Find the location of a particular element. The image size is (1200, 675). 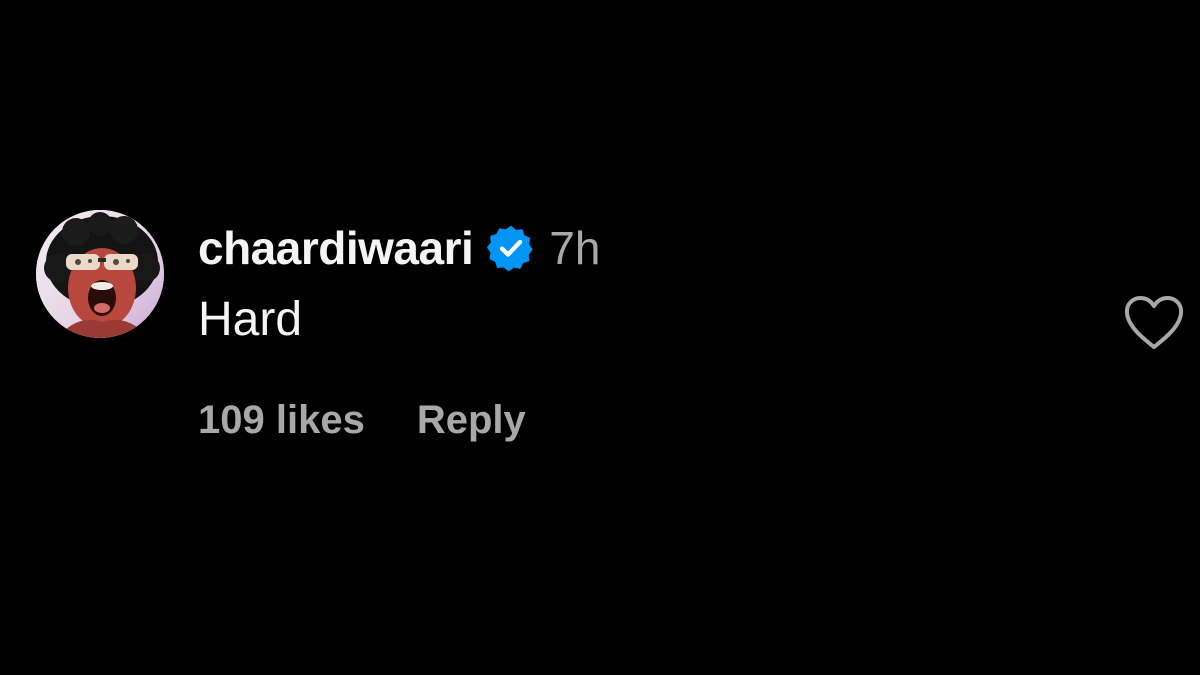

username-link: chaardiwaari is located at coordinates (336, 248).